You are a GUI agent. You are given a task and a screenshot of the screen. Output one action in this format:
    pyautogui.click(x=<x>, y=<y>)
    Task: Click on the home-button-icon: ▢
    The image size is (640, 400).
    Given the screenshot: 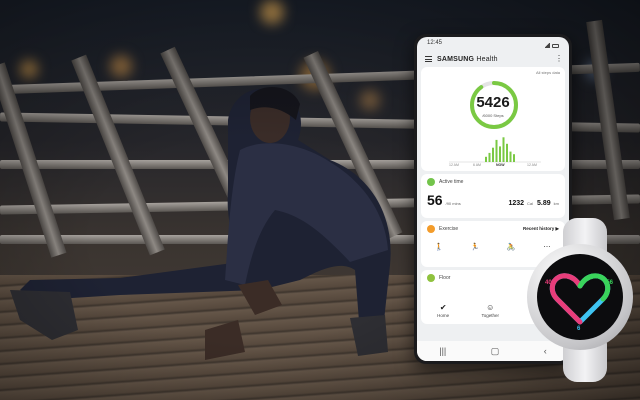 What is the action you would take?
    pyautogui.click(x=495, y=351)
    